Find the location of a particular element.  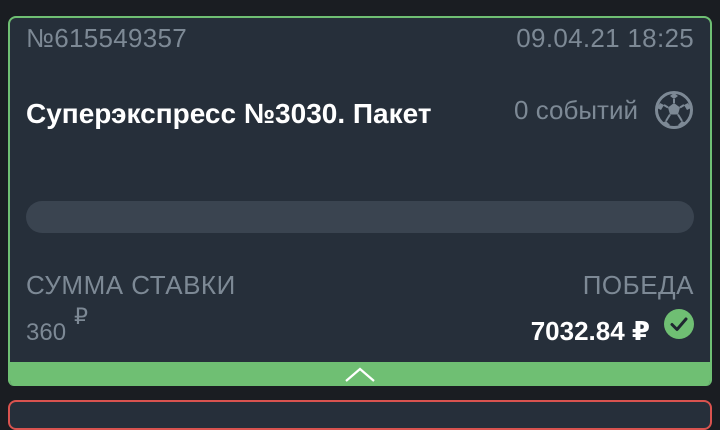

events-info: 0 событий is located at coordinates (604, 110).